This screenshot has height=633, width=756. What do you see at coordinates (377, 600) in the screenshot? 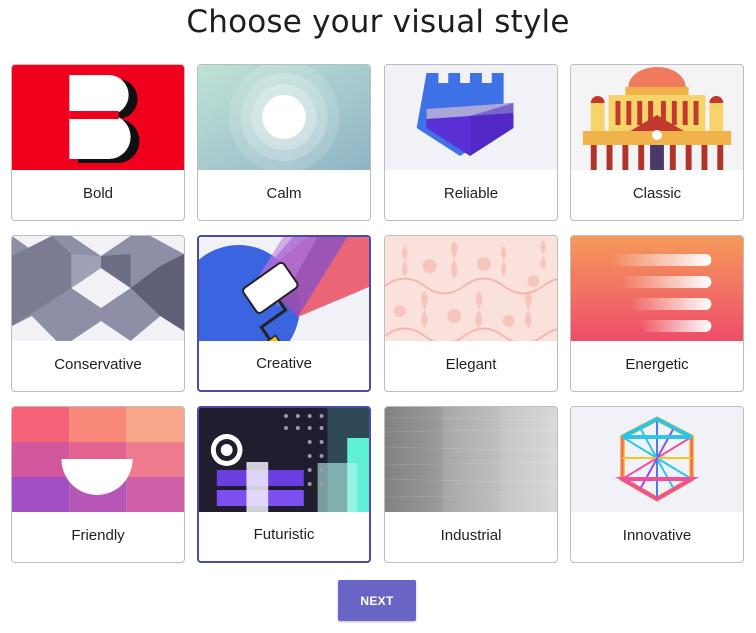
I see `next-button: NEXT` at bounding box center [377, 600].